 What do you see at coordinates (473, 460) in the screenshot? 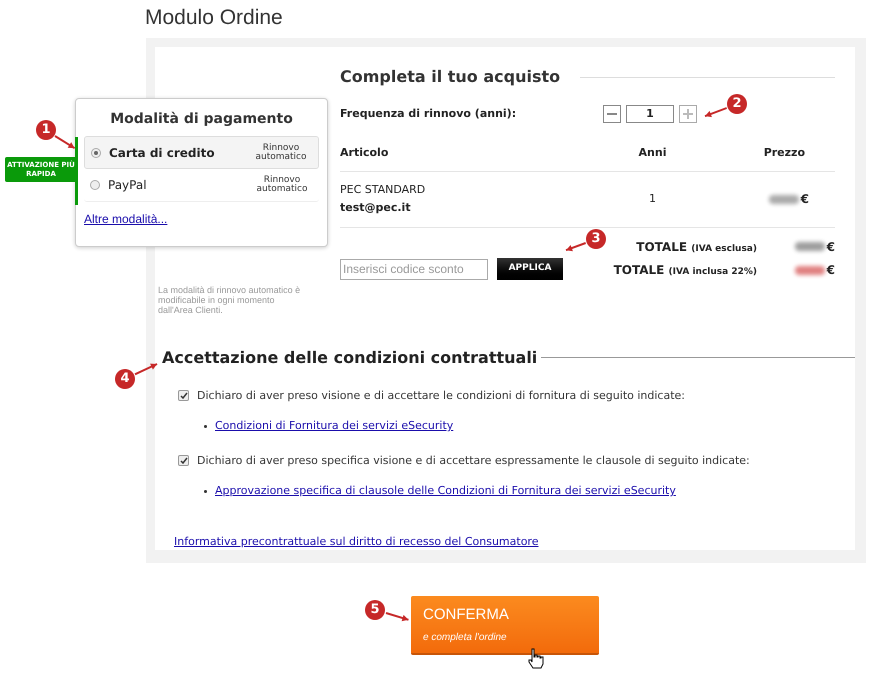
I see `terms-statement: Dichiaro di aver preso specifica visione e di accettare espressamente le clausole di seguito indicate:` at bounding box center [473, 460].